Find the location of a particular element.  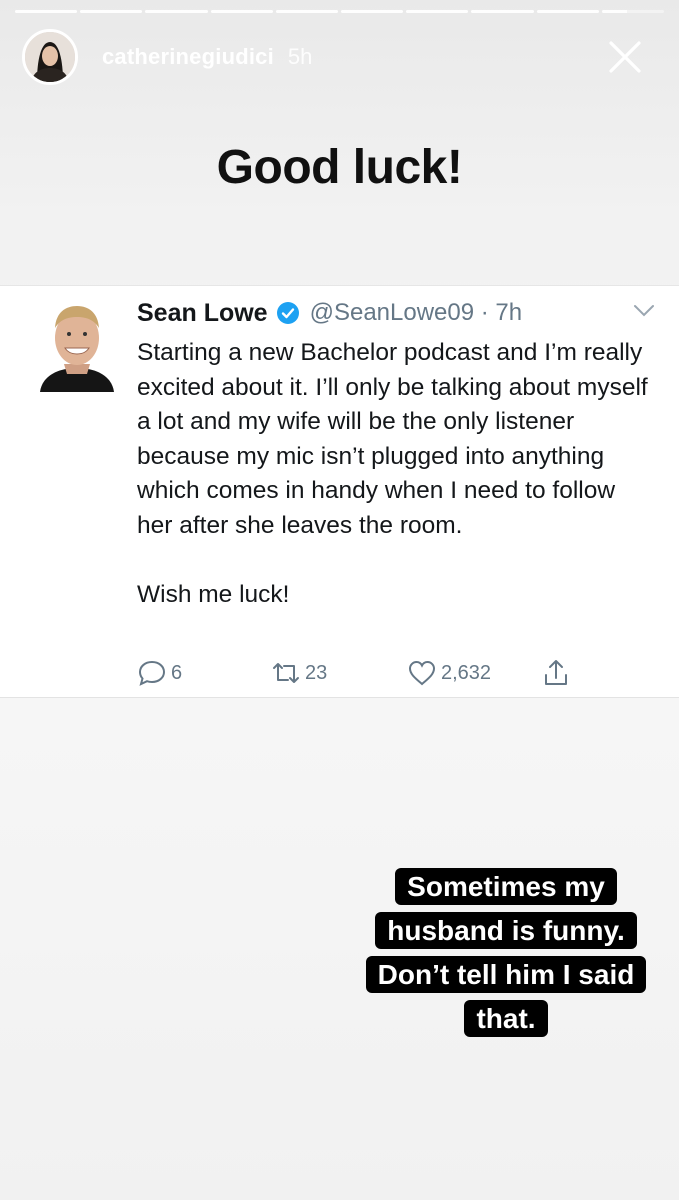

tweet-author-avatar is located at coordinates (77, 349).